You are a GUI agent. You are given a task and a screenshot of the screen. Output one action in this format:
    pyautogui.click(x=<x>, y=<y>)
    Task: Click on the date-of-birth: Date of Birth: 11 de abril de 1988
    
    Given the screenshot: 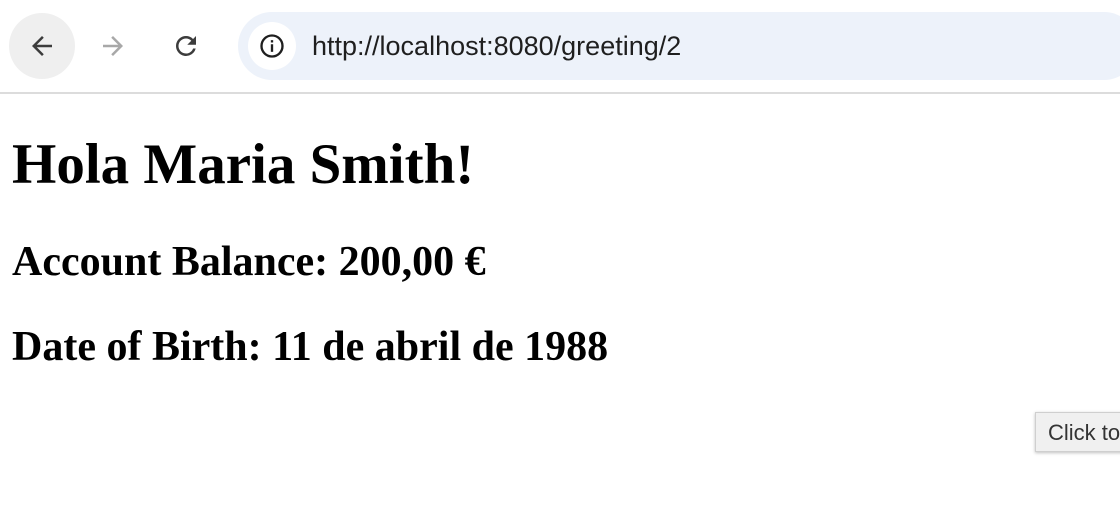 What is the action you would take?
    pyautogui.click(x=310, y=347)
    